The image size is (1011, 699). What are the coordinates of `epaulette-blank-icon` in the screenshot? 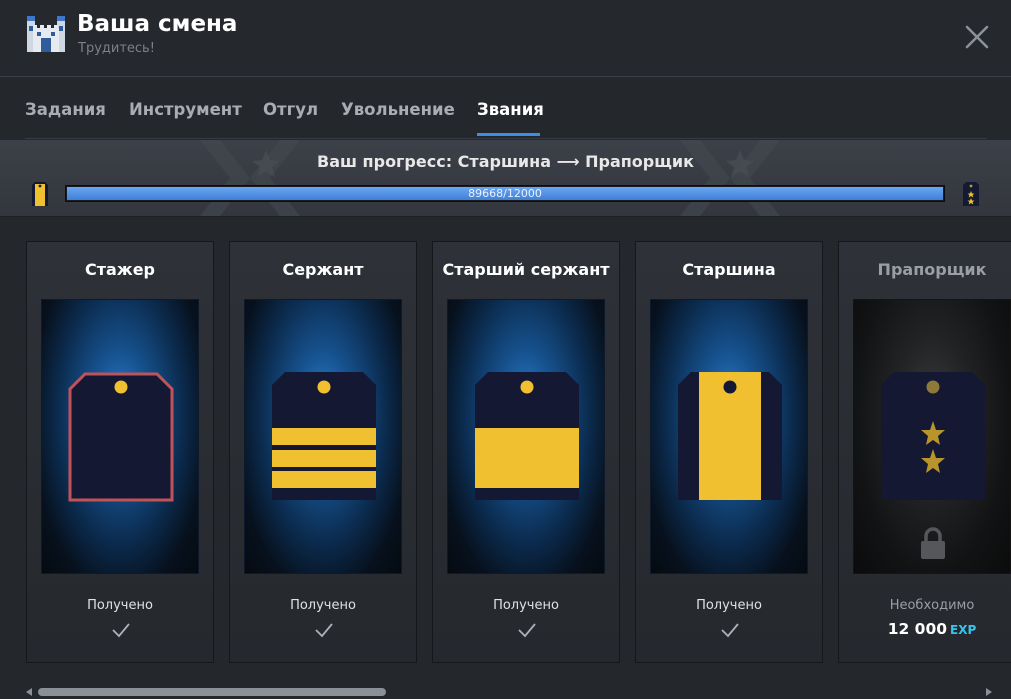 It's located at (121, 437).